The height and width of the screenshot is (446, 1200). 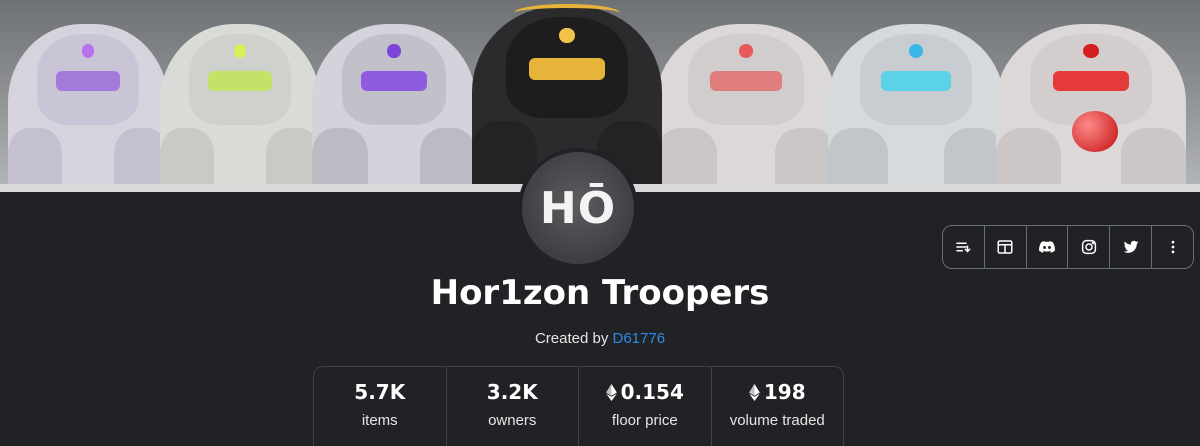 What do you see at coordinates (645, 406) in the screenshot?
I see `stat-floor-price: 0.154 floor price` at bounding box center [645, 406].